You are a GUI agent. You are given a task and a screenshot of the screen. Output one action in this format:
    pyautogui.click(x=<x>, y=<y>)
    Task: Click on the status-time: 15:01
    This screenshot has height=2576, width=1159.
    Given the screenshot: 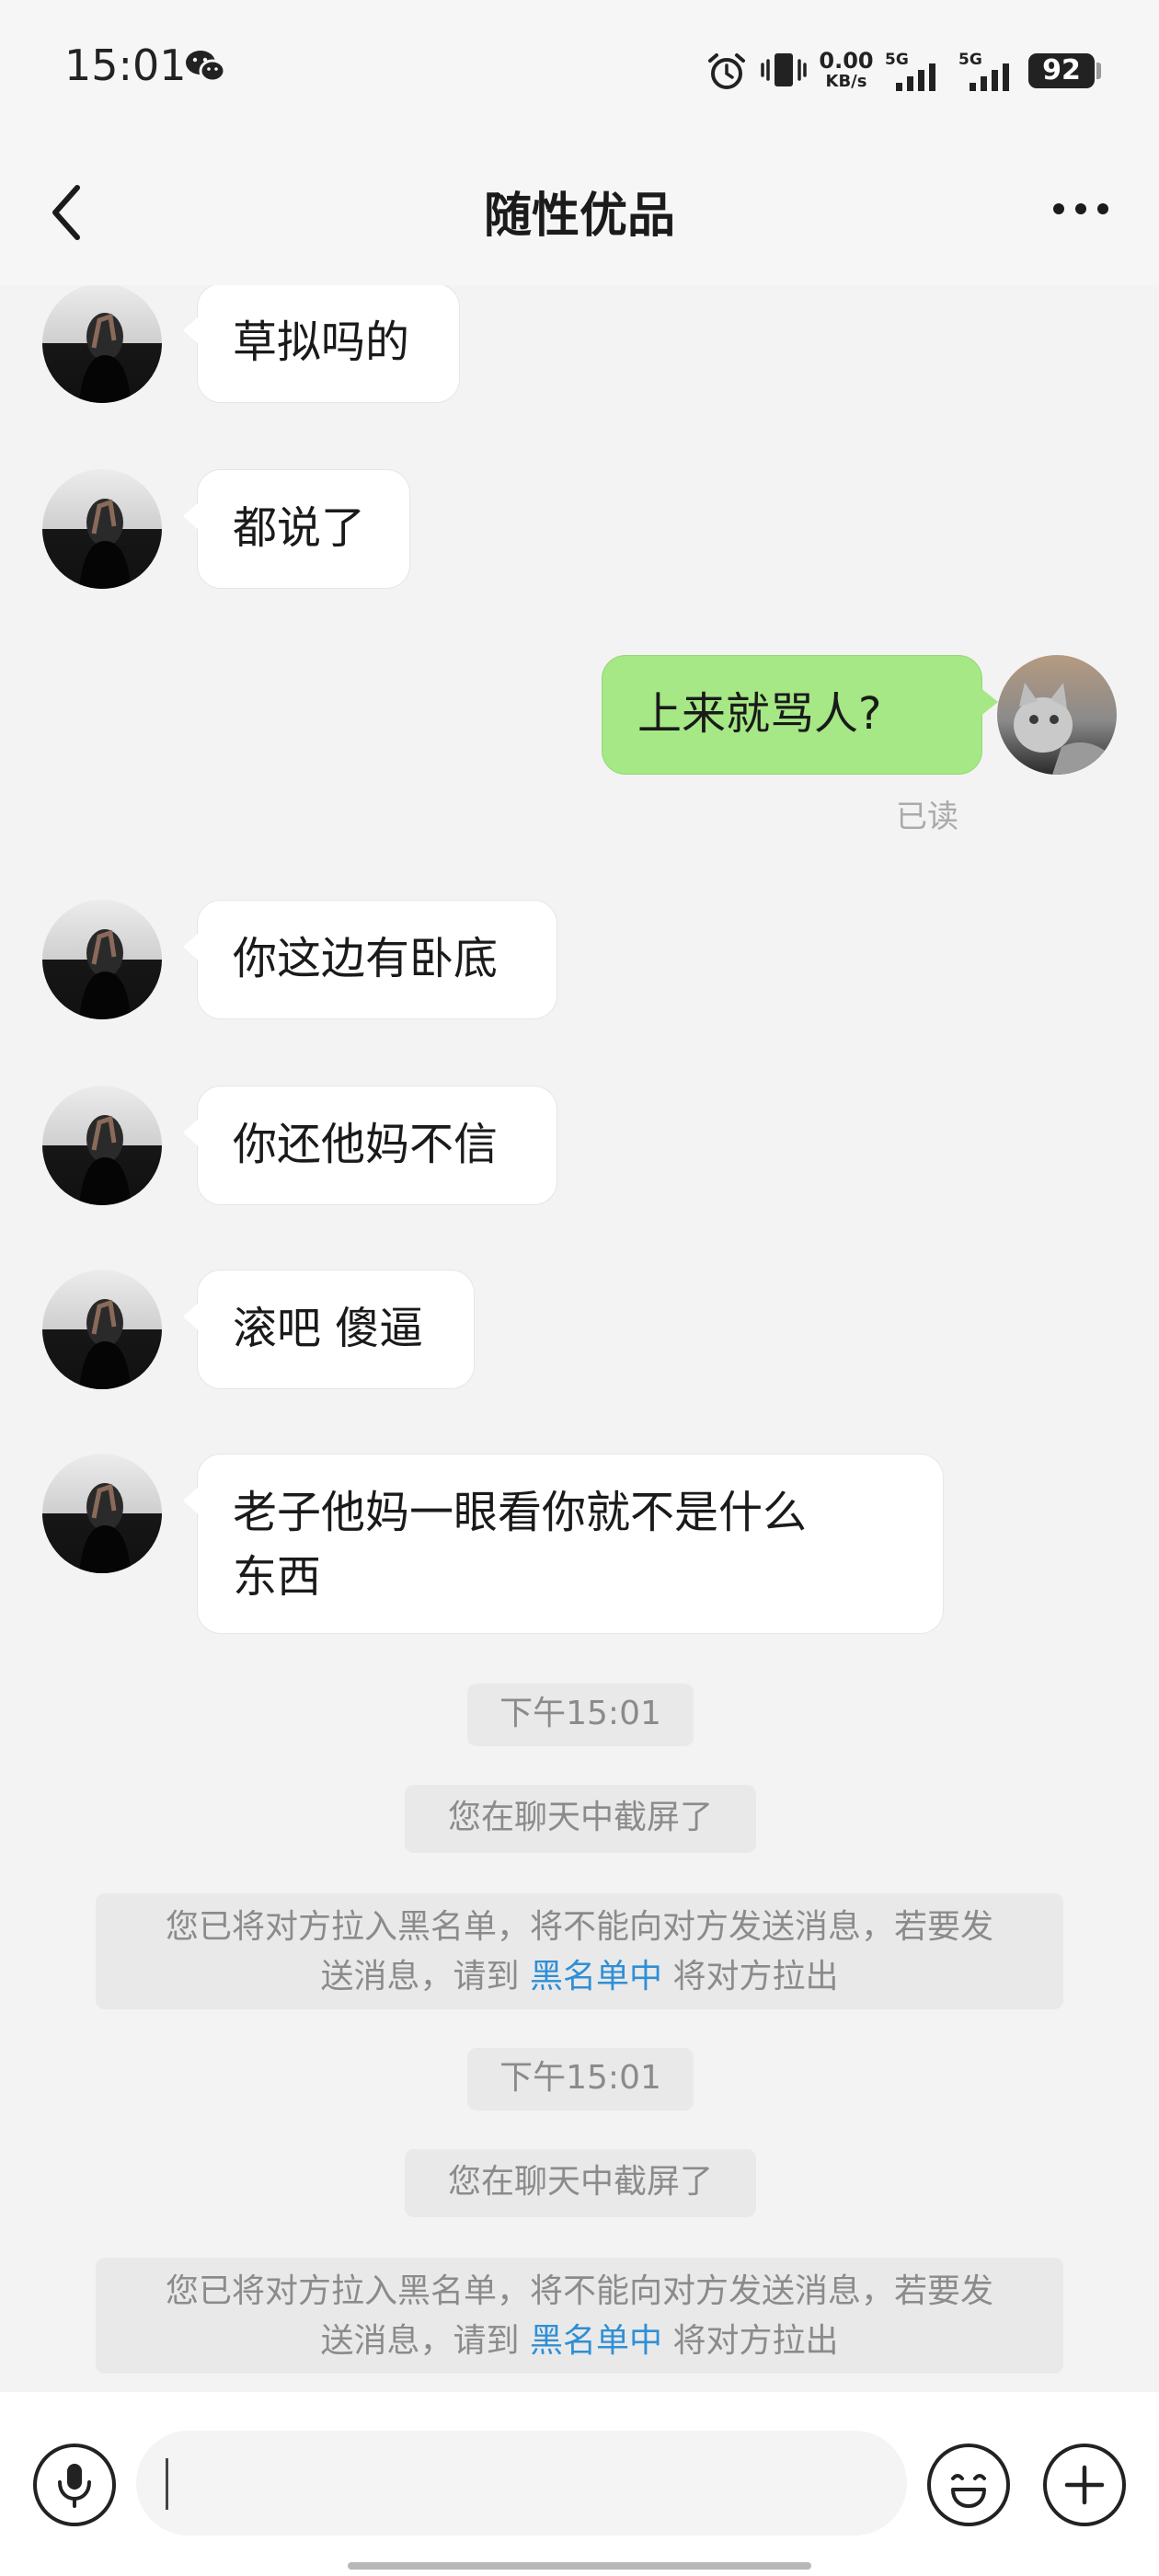 What is the action you would take?
    pyautogui.click(x=125, y=65)
    